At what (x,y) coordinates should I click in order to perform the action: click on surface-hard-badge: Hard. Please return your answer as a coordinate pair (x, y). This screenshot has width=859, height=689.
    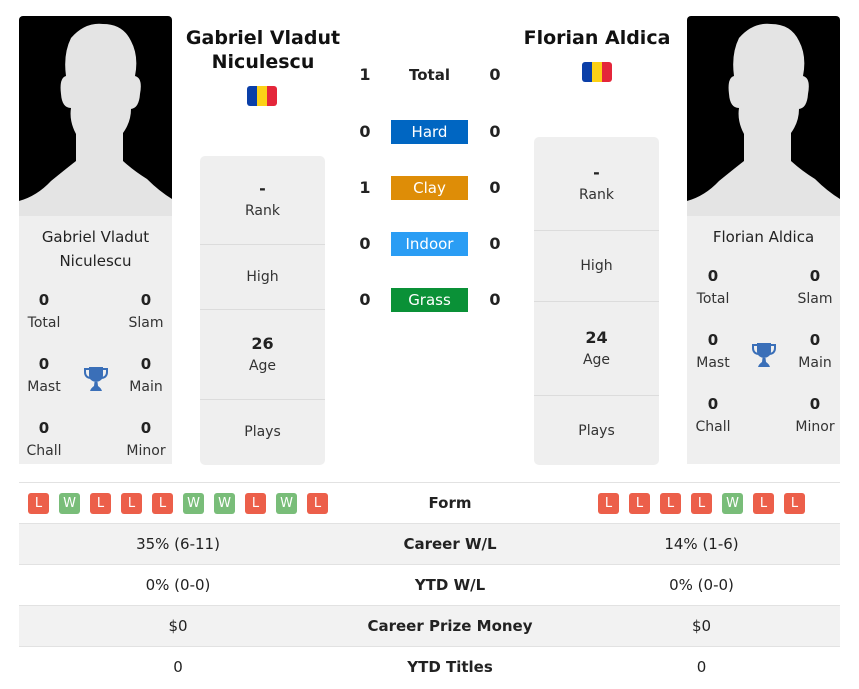
    Looking at the image, I should click on (429, 132).